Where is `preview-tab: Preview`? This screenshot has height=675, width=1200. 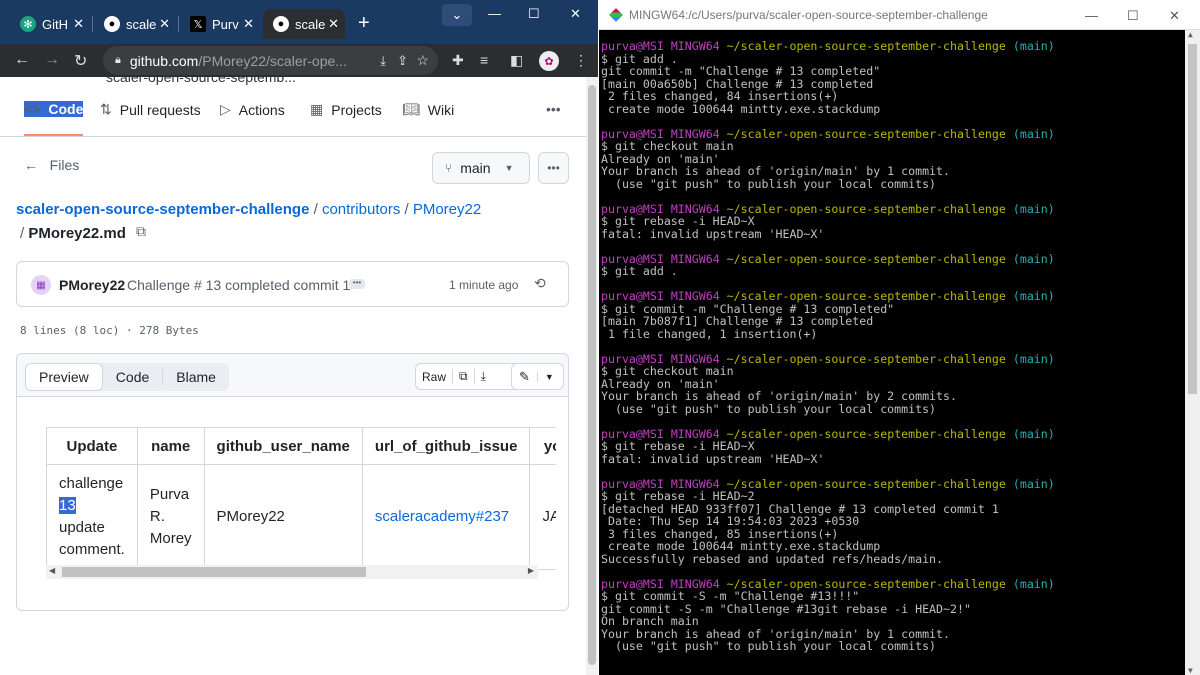 preview-tab: Preview is located at coordinates (64, 377).